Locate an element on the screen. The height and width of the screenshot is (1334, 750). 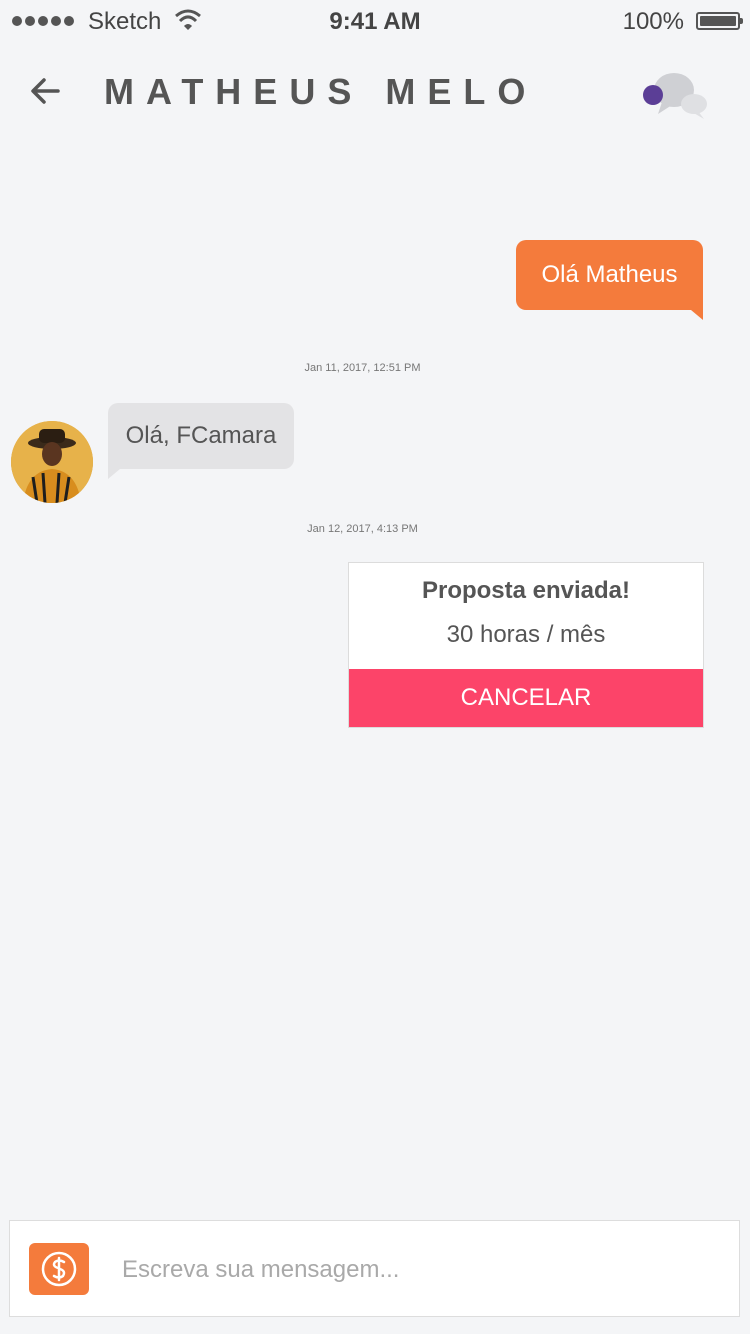
dollar-icon is located at coordinates (59, 1269).